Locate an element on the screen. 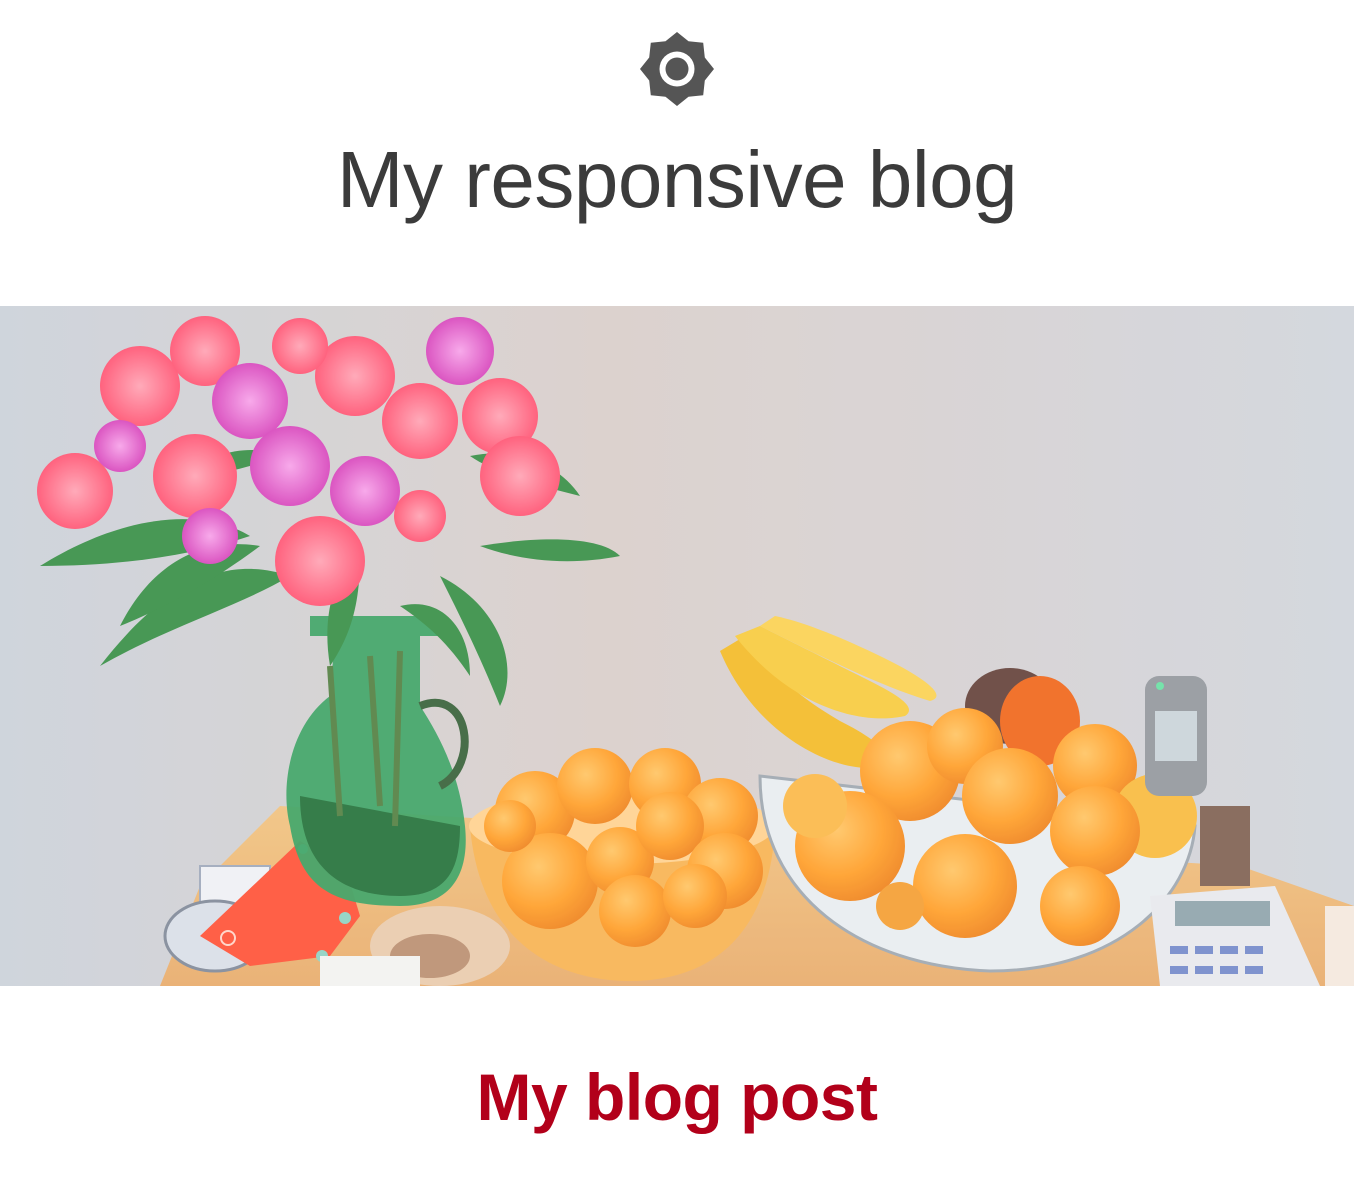  sun-icon-core is located at coordinates (677, 69).